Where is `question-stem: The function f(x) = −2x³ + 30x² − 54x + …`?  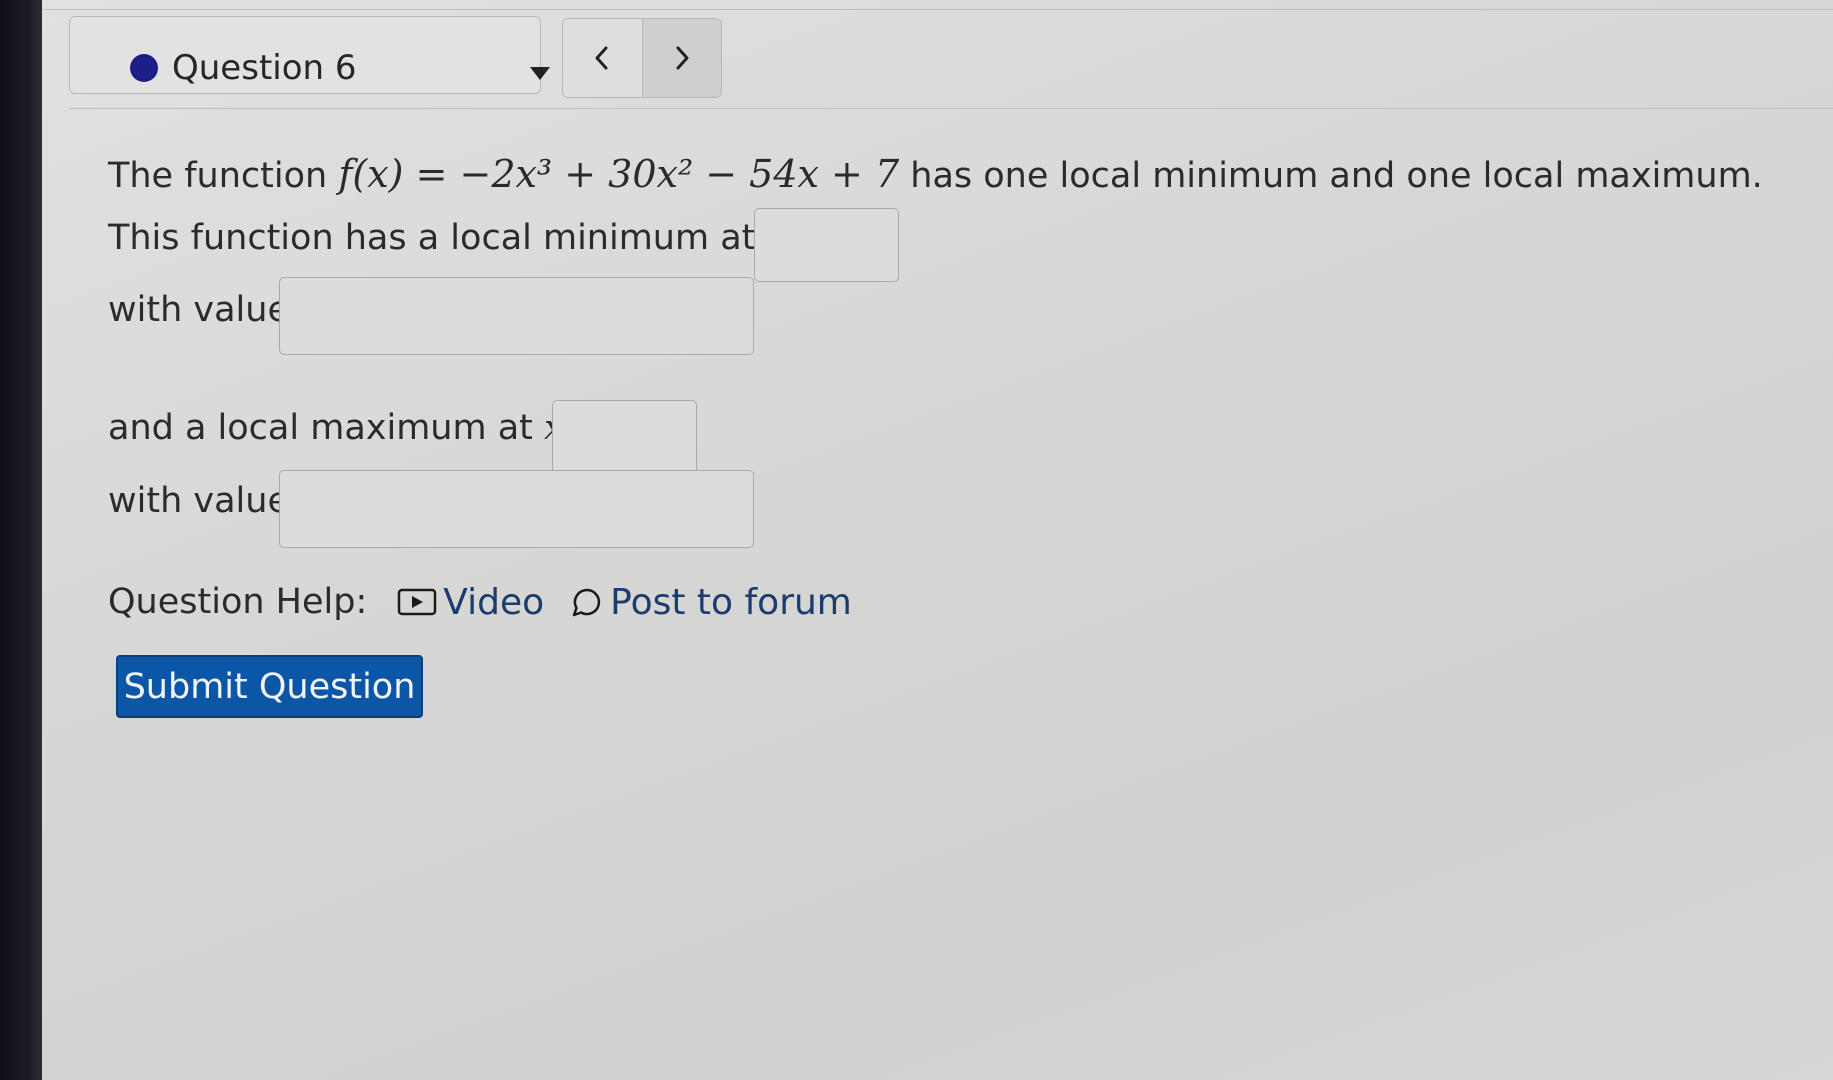
question-stem: The function f(x) = −2x³ + 30x² − 54x + … is located at coordinates (935, 174).